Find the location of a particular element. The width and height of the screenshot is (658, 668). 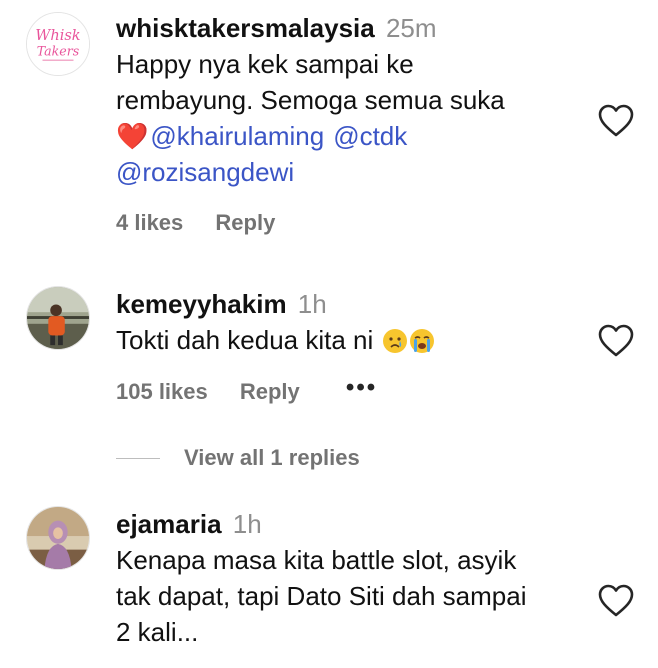

comment-line: rembayung. Semoga semua suka is located at coordinates (310, 100).